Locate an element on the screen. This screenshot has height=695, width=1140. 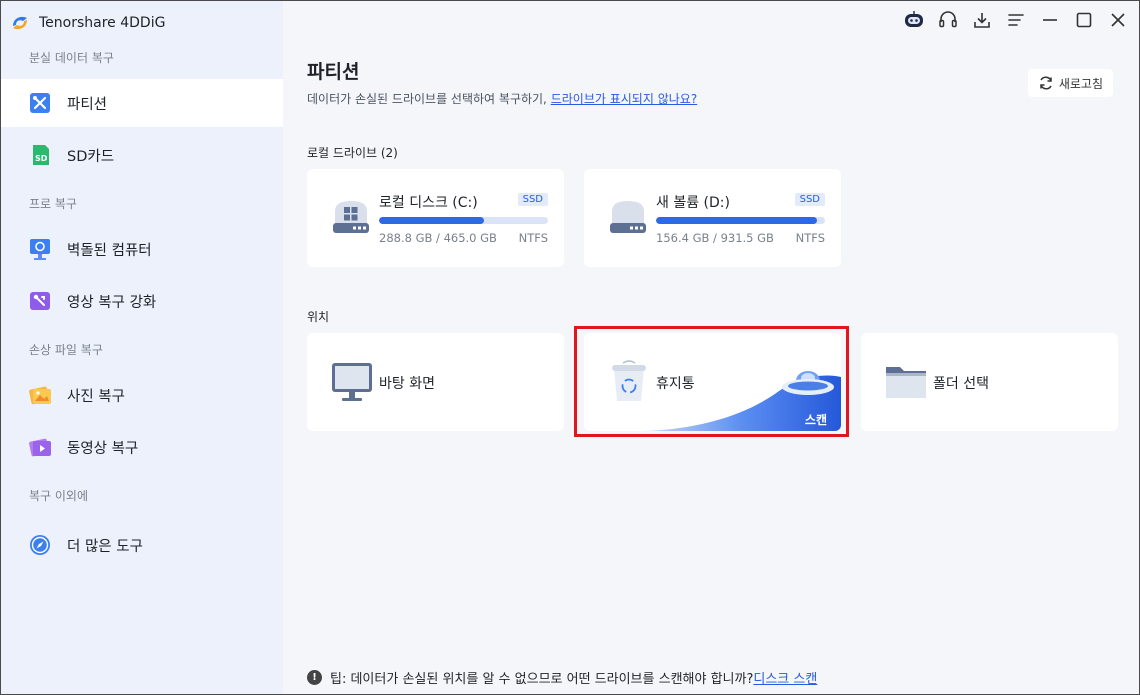
compass-icon is located at coordinates (40, 545).